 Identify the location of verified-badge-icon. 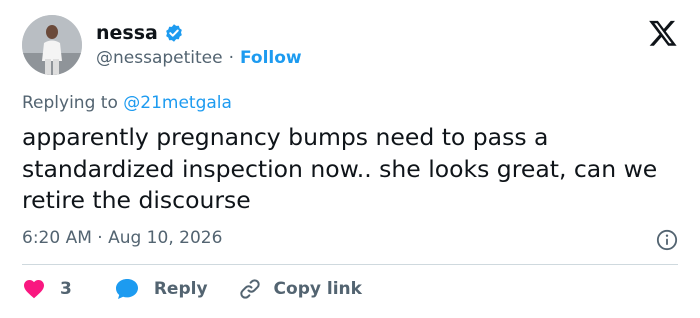
(174, 33).